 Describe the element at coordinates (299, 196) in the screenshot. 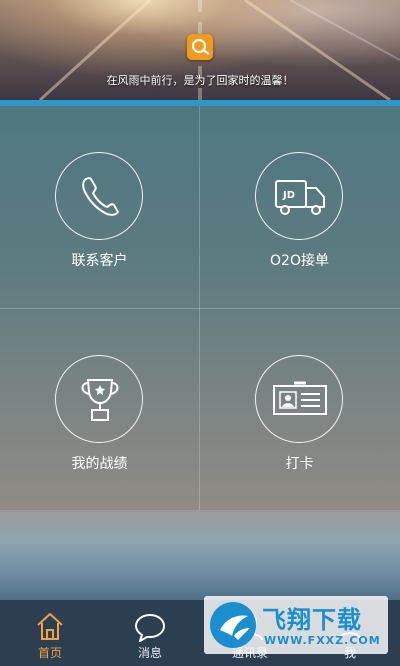

I see `jd-delivery-truck-icon: JD` at that location.